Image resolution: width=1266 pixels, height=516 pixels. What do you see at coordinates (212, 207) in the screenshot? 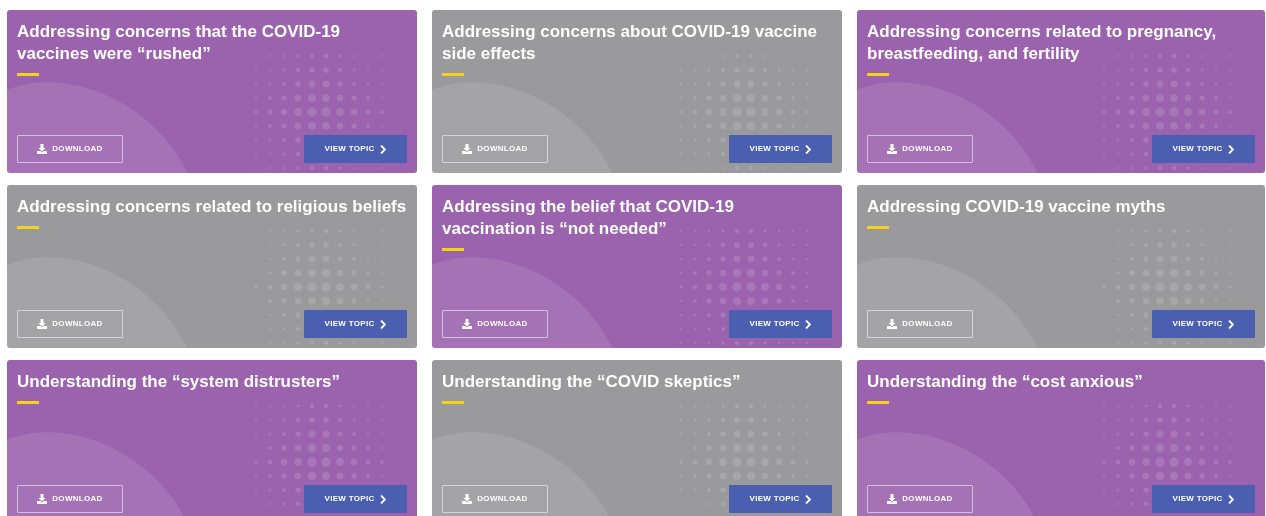
I see `topic-title: Addressing concerns related to religious beliefs` at bounding box center [212, 207].